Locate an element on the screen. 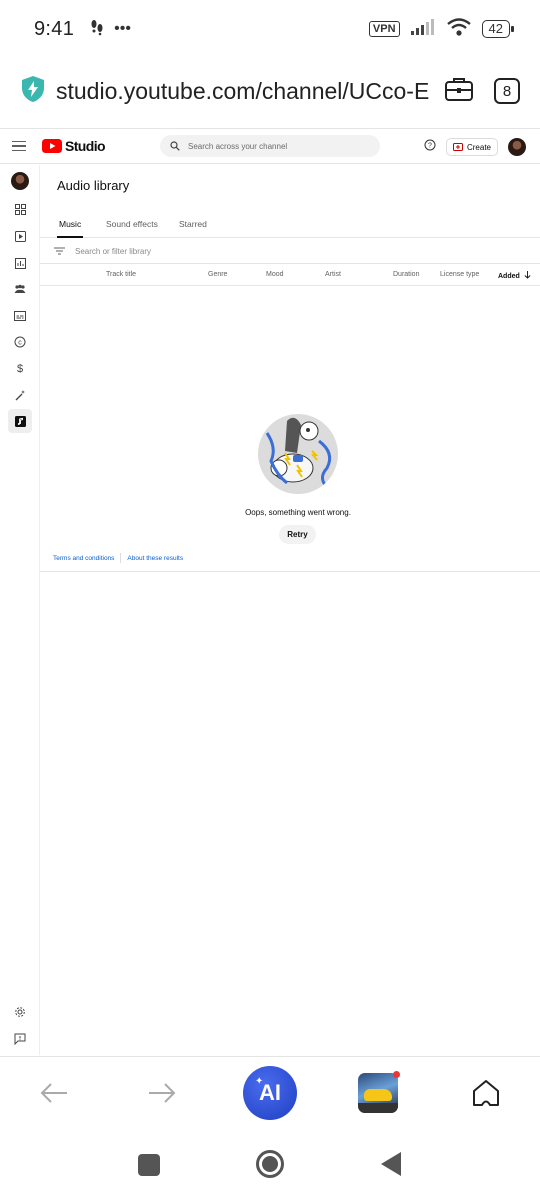 The image size is (540, 1200). sidebar: c $ is located at coordinates (20, 610).